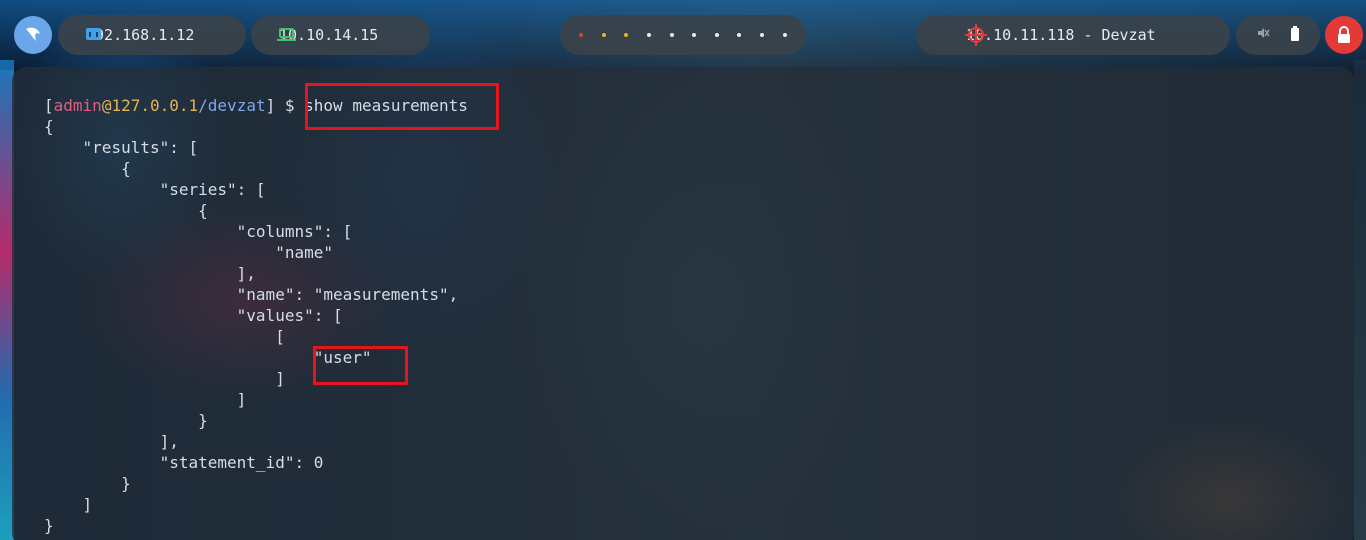 Image resolution: width=1366 pixels, height=540 pixels. Describe the element at coordinates (286, 34) in the screenshot. I see `laptop-icon` at that location.